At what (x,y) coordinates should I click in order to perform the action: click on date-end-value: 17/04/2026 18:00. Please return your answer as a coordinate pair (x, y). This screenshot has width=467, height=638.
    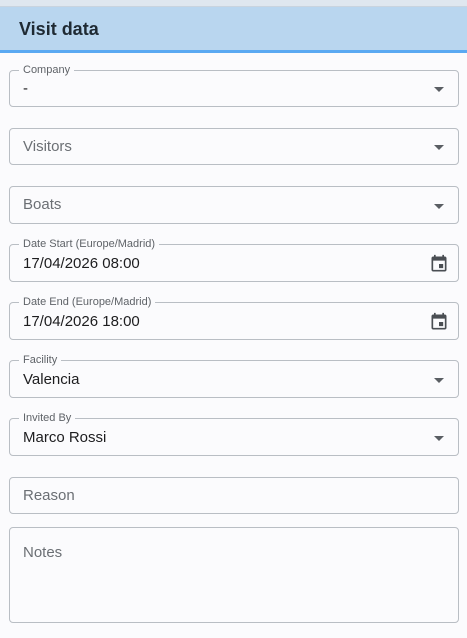
    Looking at the image, I should click on (81, 321).